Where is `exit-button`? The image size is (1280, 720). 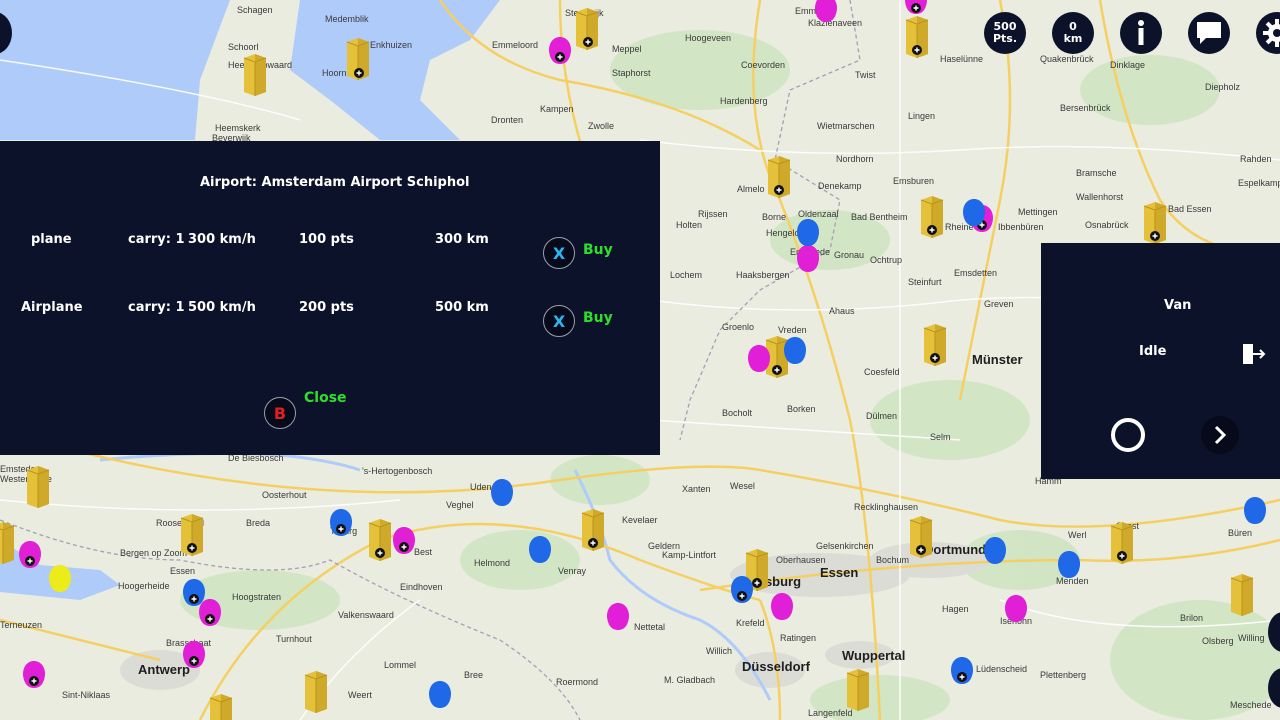 exit-button is located at coordinates (1253, 354).